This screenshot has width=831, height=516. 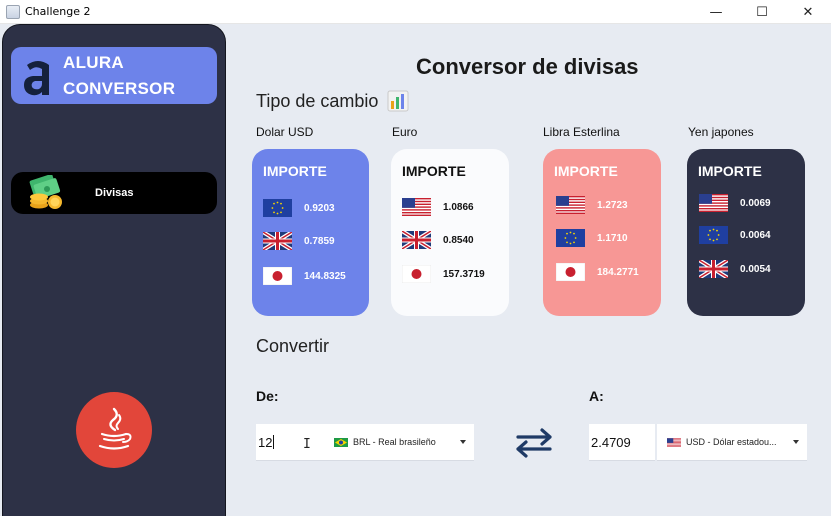 I want to click on rate-value: 0.7859, so click(x=319, y=241).